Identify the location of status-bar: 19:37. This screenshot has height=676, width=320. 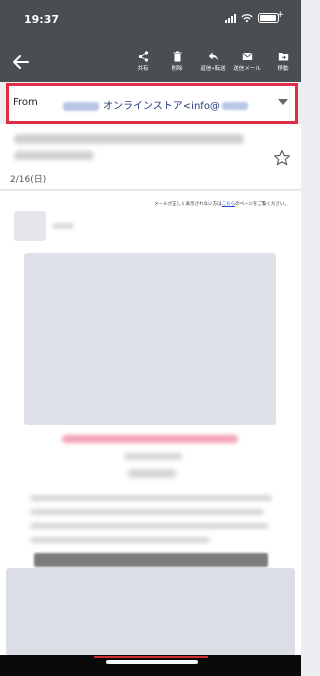
(150, 20).